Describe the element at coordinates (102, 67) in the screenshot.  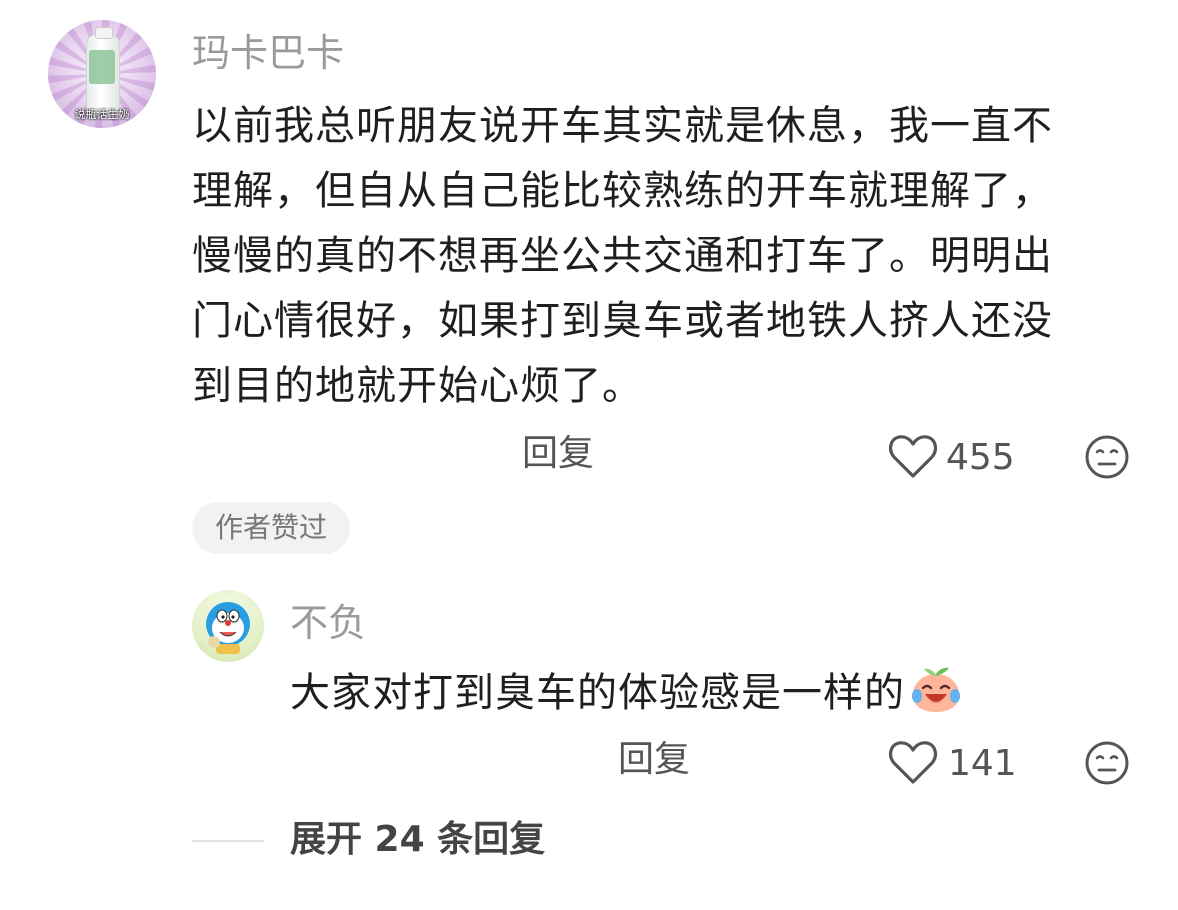
I see `bottle-label-image` at that location.